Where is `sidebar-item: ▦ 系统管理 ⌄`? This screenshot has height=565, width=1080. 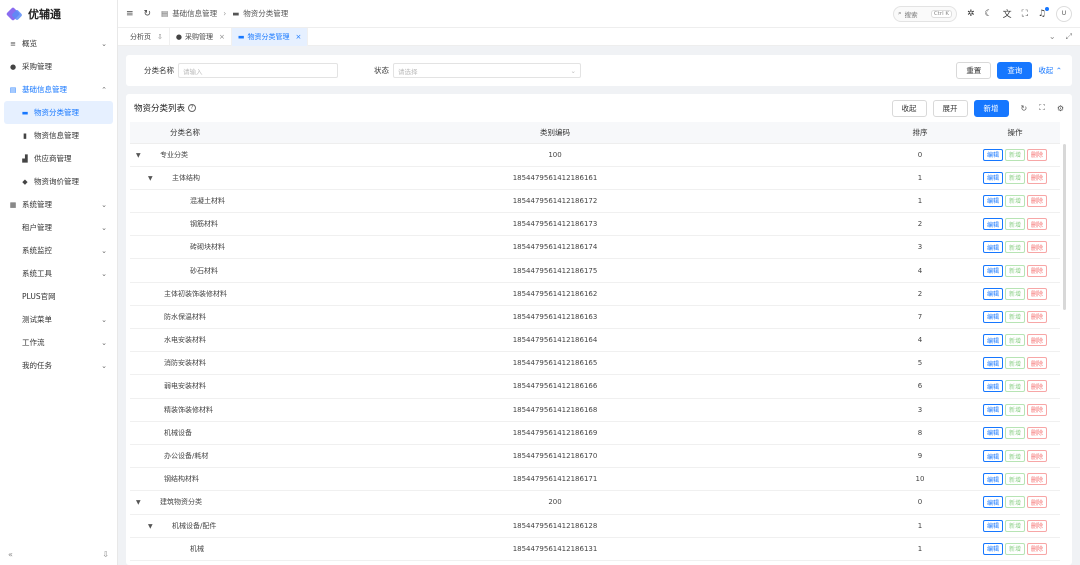 sidebar-item: ▦ 系统管理 ⌄ is located at coordinates (58, 204).